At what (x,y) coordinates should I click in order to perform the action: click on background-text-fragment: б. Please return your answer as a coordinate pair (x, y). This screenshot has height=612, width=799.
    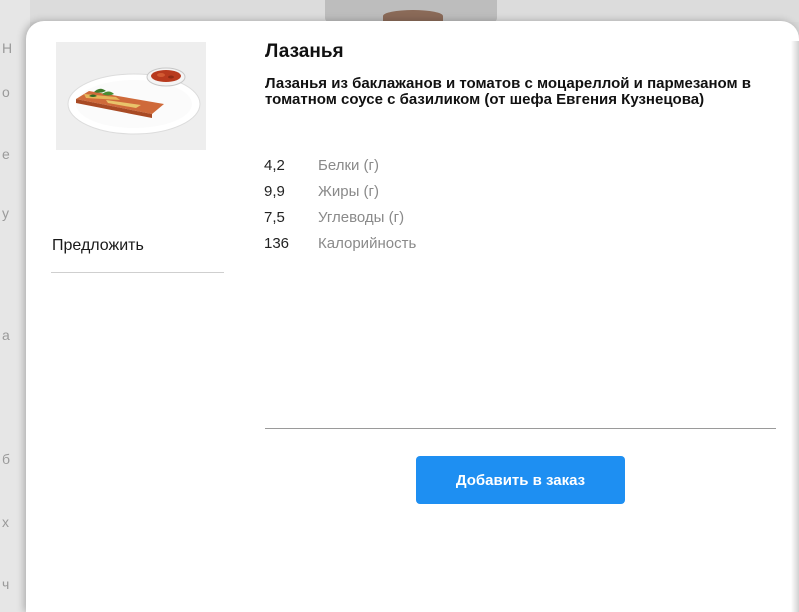
    Looking at the image, I should click on (6, 459).